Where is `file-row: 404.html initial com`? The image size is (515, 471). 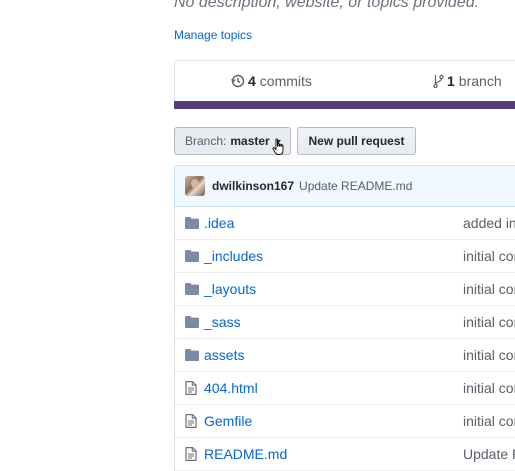 file-row: 404.html initial com is located at coordinates (345, 388).